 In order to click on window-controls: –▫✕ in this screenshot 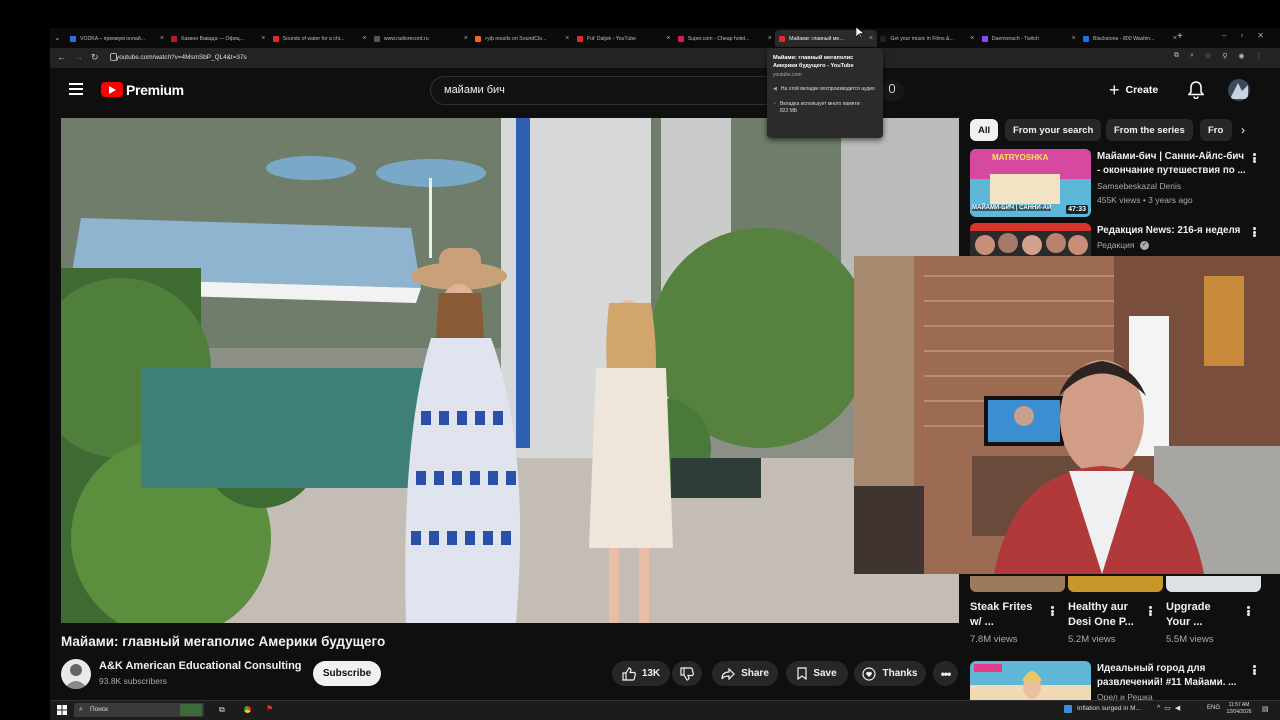, I will do `click(1250, 35)`.